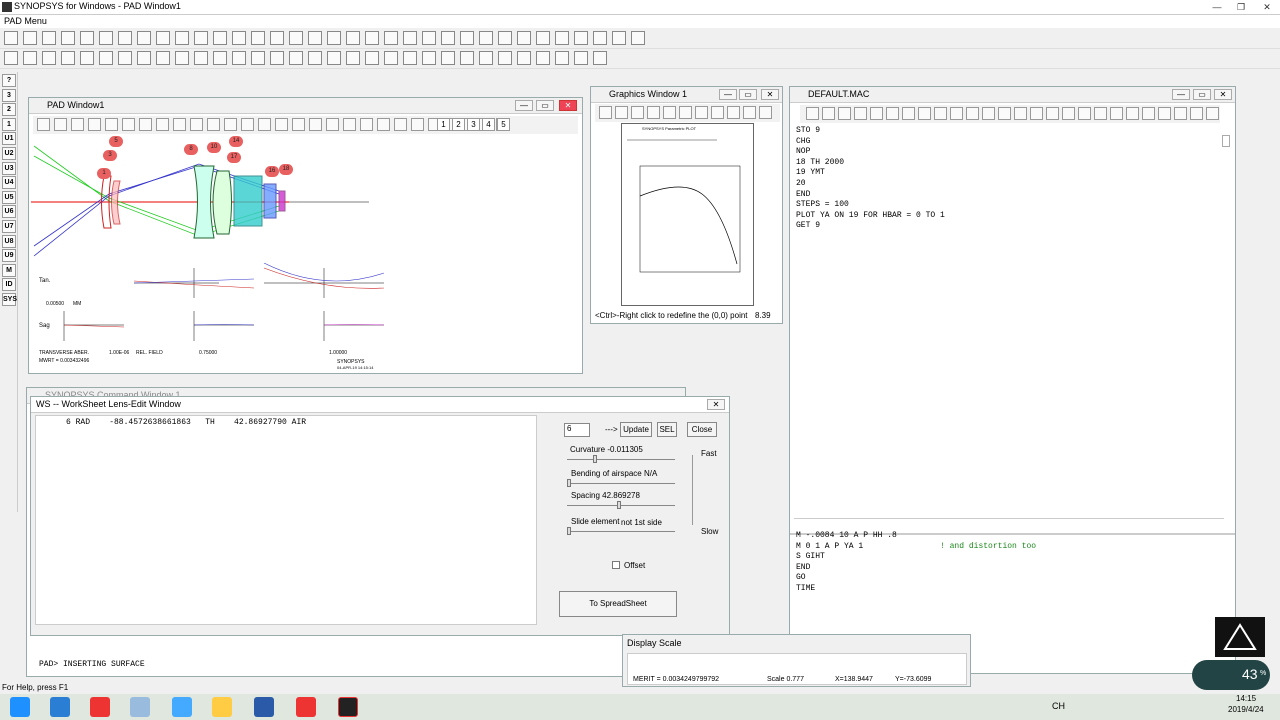 This screenshot has height=720, width=1280. I want to click on to-spreadsheet-button: To SpreadSheet, so click(618, 604).